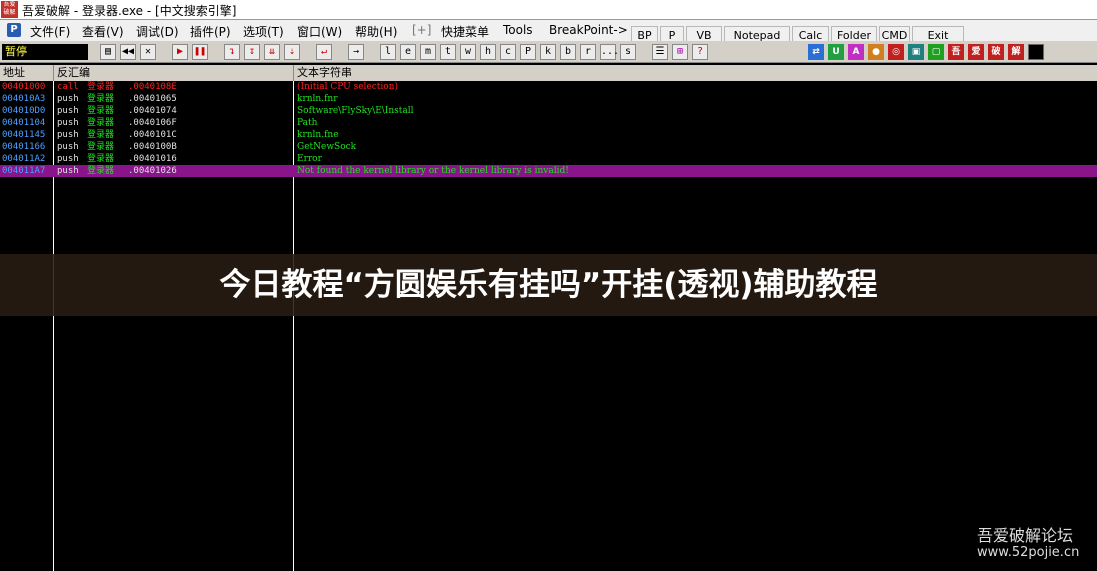 The height and width of the screenshot is (571, 1097). What do you see at coordinates (896, 52) in the screenshot?
I see `target-icon: ◎` at bounding box center [896, 52].